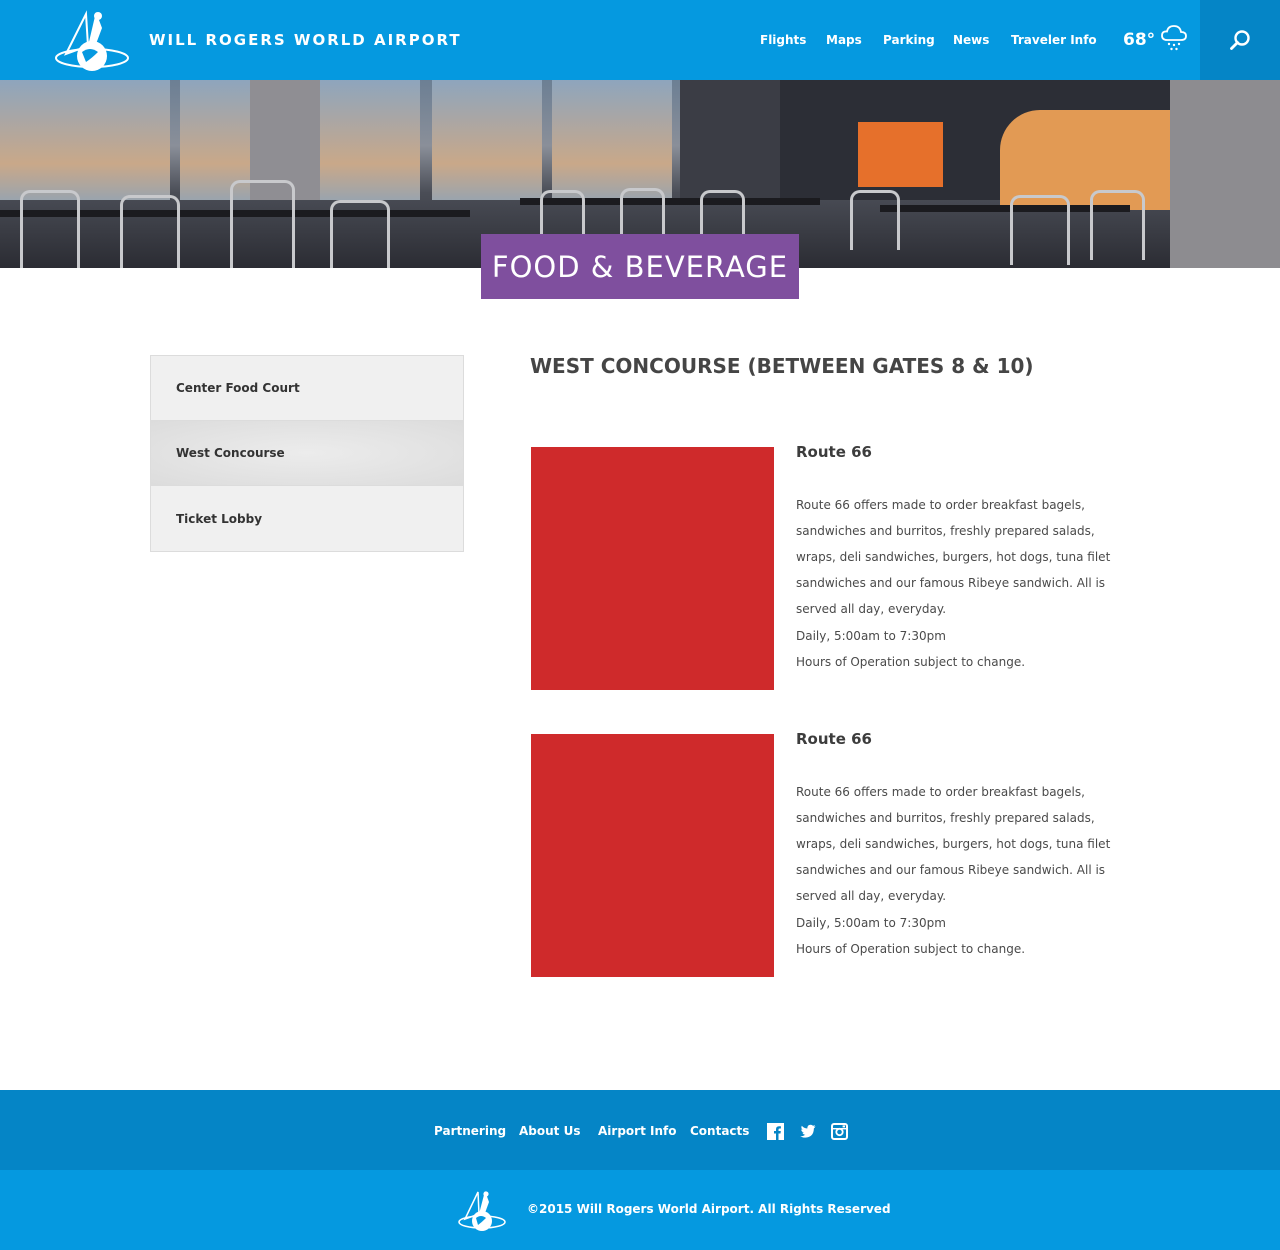 The width and height of the screenshot is (1280, 1250). Describe the element at coordinates (1054, 40) in the screenshot. I see `nav-traveler-info: Traveler Info` at that location.